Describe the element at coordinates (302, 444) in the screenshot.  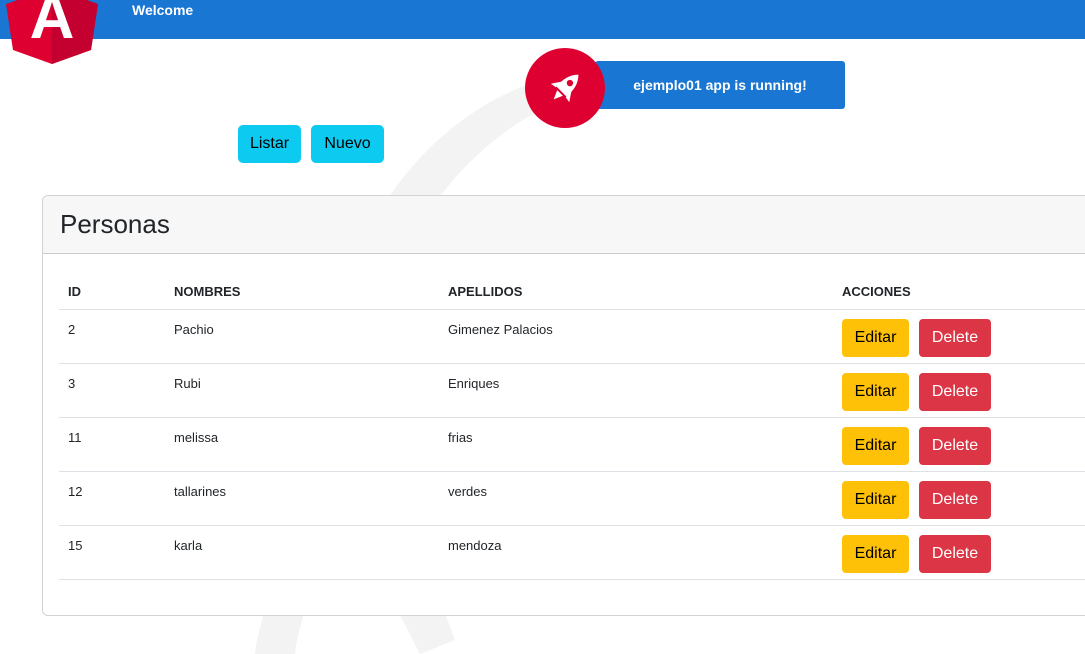
I see `cell-nombres: melissa` at that location.